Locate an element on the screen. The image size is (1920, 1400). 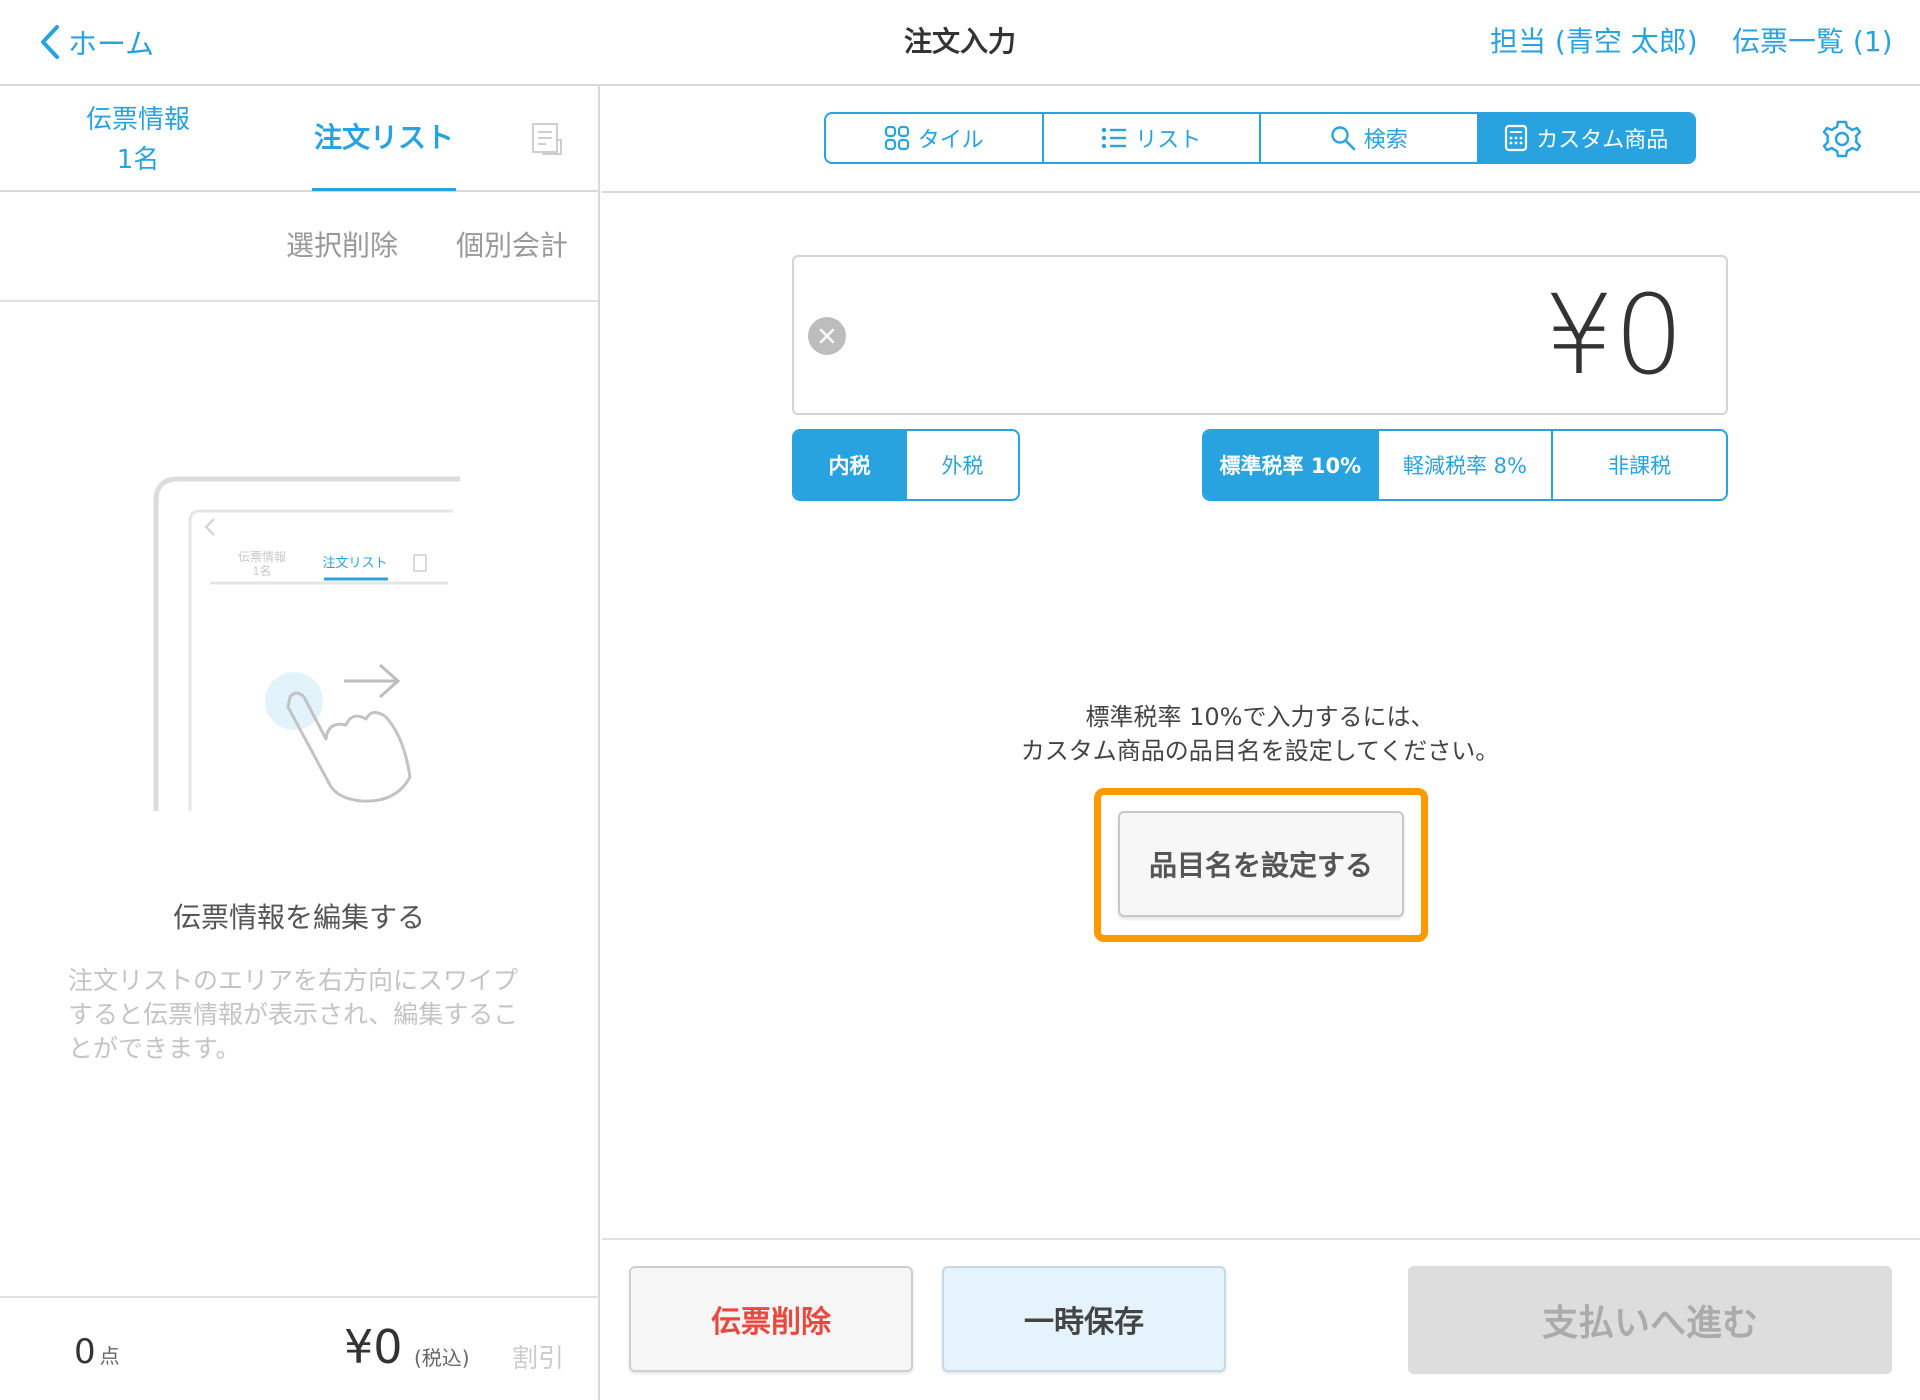
item-count-value: 0 is located at coordinates (85, 1352).